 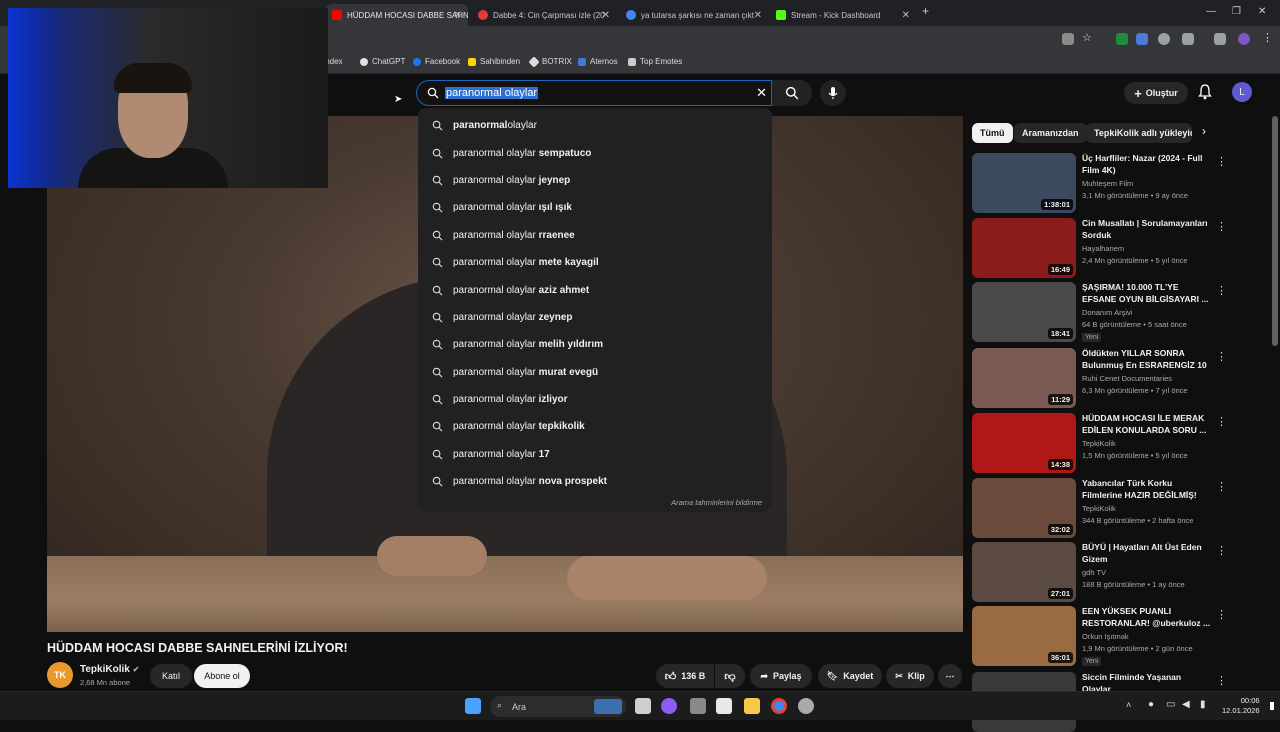 I want to click on report-predictions-link: Arama tahminlerini bildirme, so click(x=716, y=502).